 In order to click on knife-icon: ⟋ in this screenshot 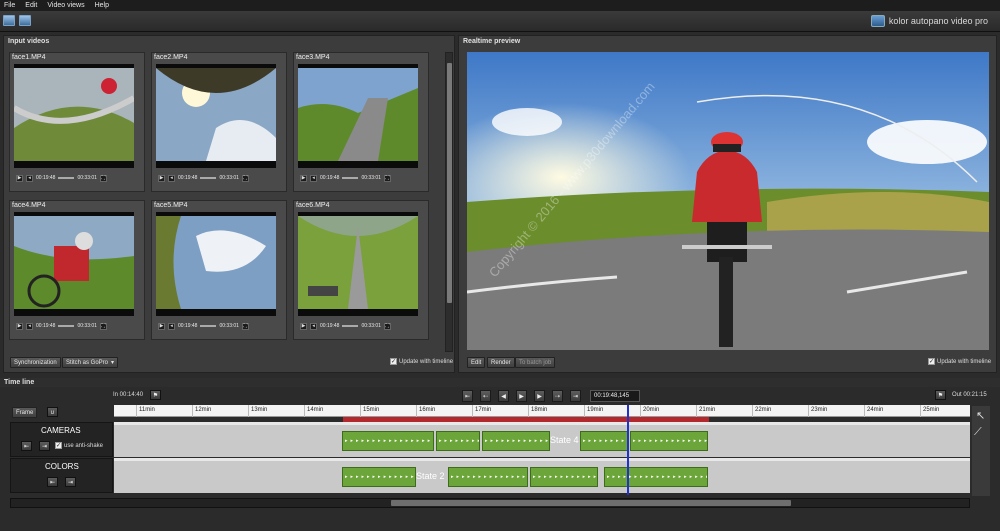, I will do `click(978, 432)`.